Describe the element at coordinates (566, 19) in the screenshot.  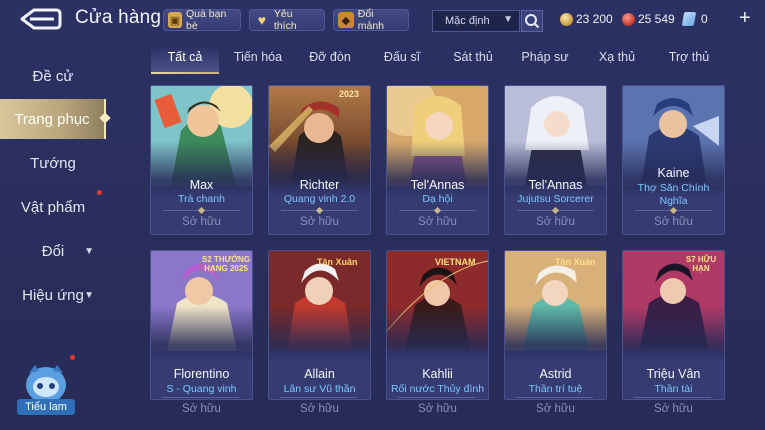
I see `gold-coin-icon` at that location.